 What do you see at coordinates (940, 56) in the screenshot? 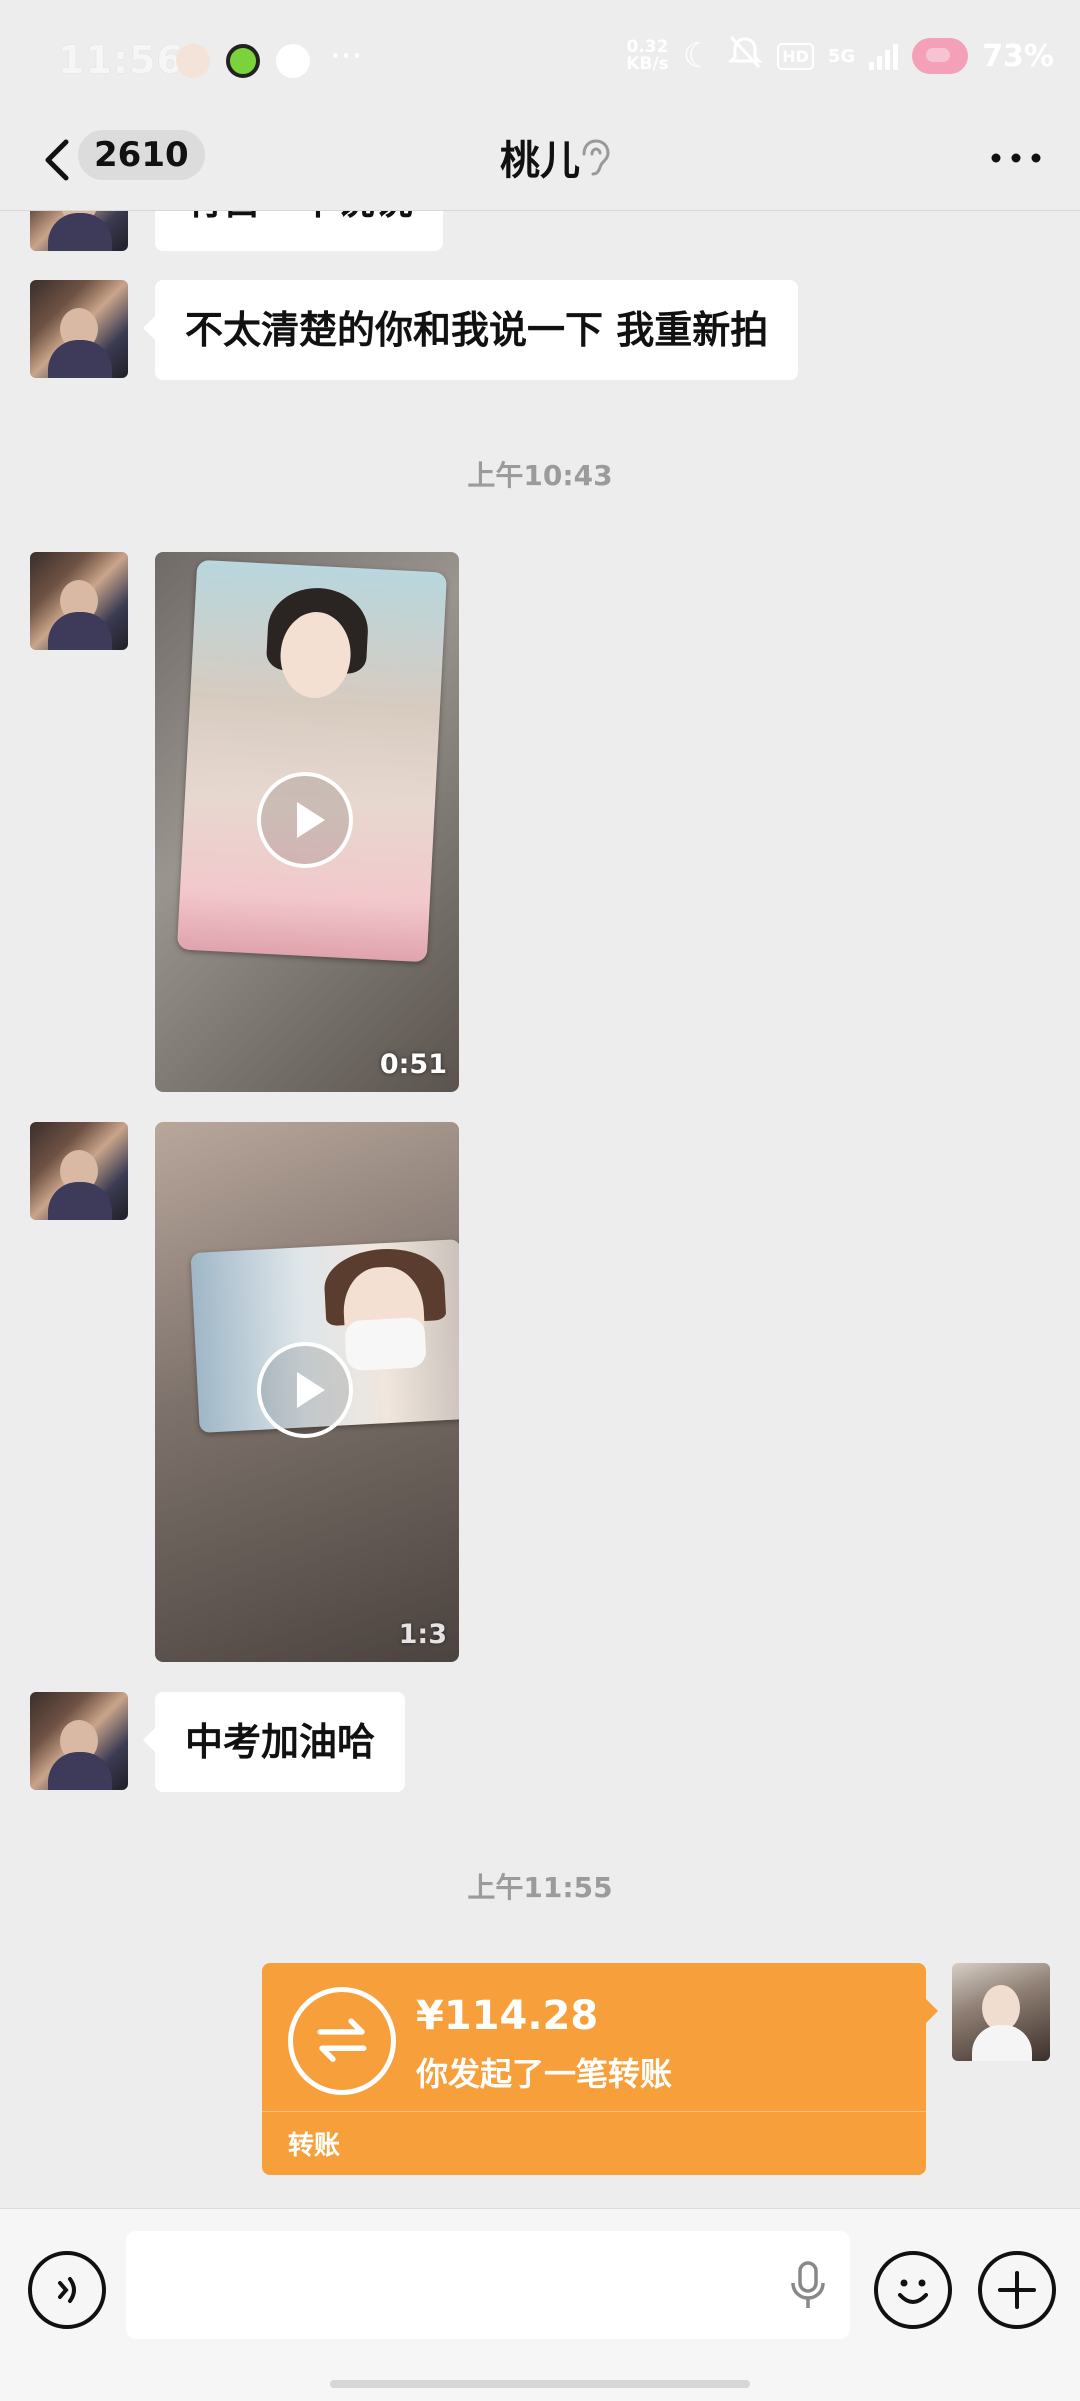
I see `battery-icon` at bounding box center [940, 56].